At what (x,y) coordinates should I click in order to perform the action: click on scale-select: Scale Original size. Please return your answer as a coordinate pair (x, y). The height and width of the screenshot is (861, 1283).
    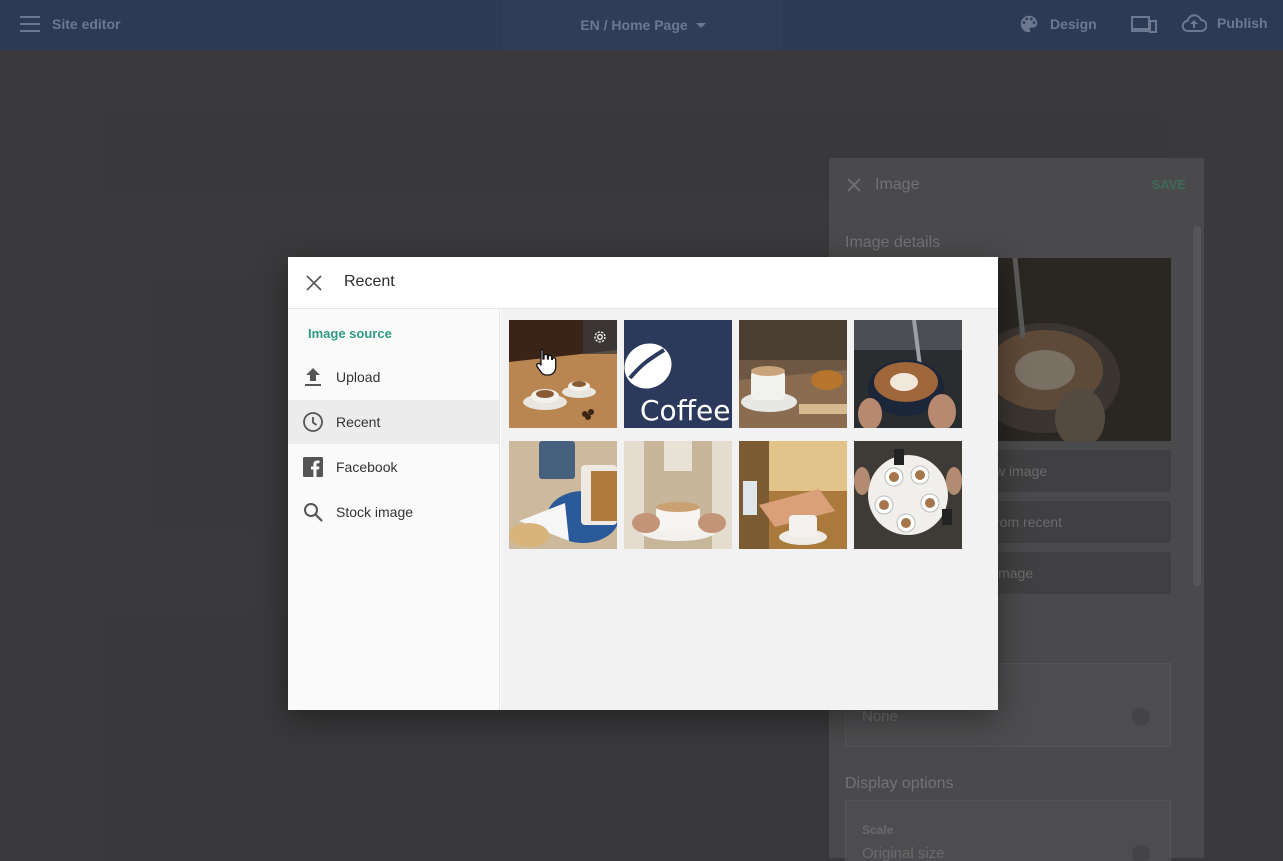
    Looking at the image, I should click on (1008, 830).